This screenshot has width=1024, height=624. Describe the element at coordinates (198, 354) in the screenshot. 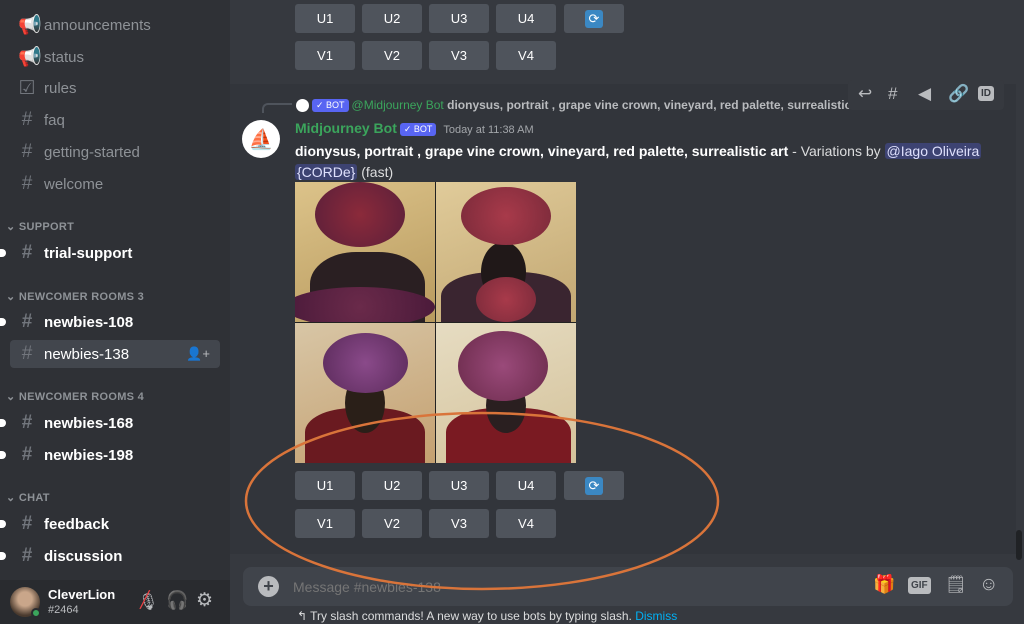

I see `add-member-icon: 👤+` at that location.